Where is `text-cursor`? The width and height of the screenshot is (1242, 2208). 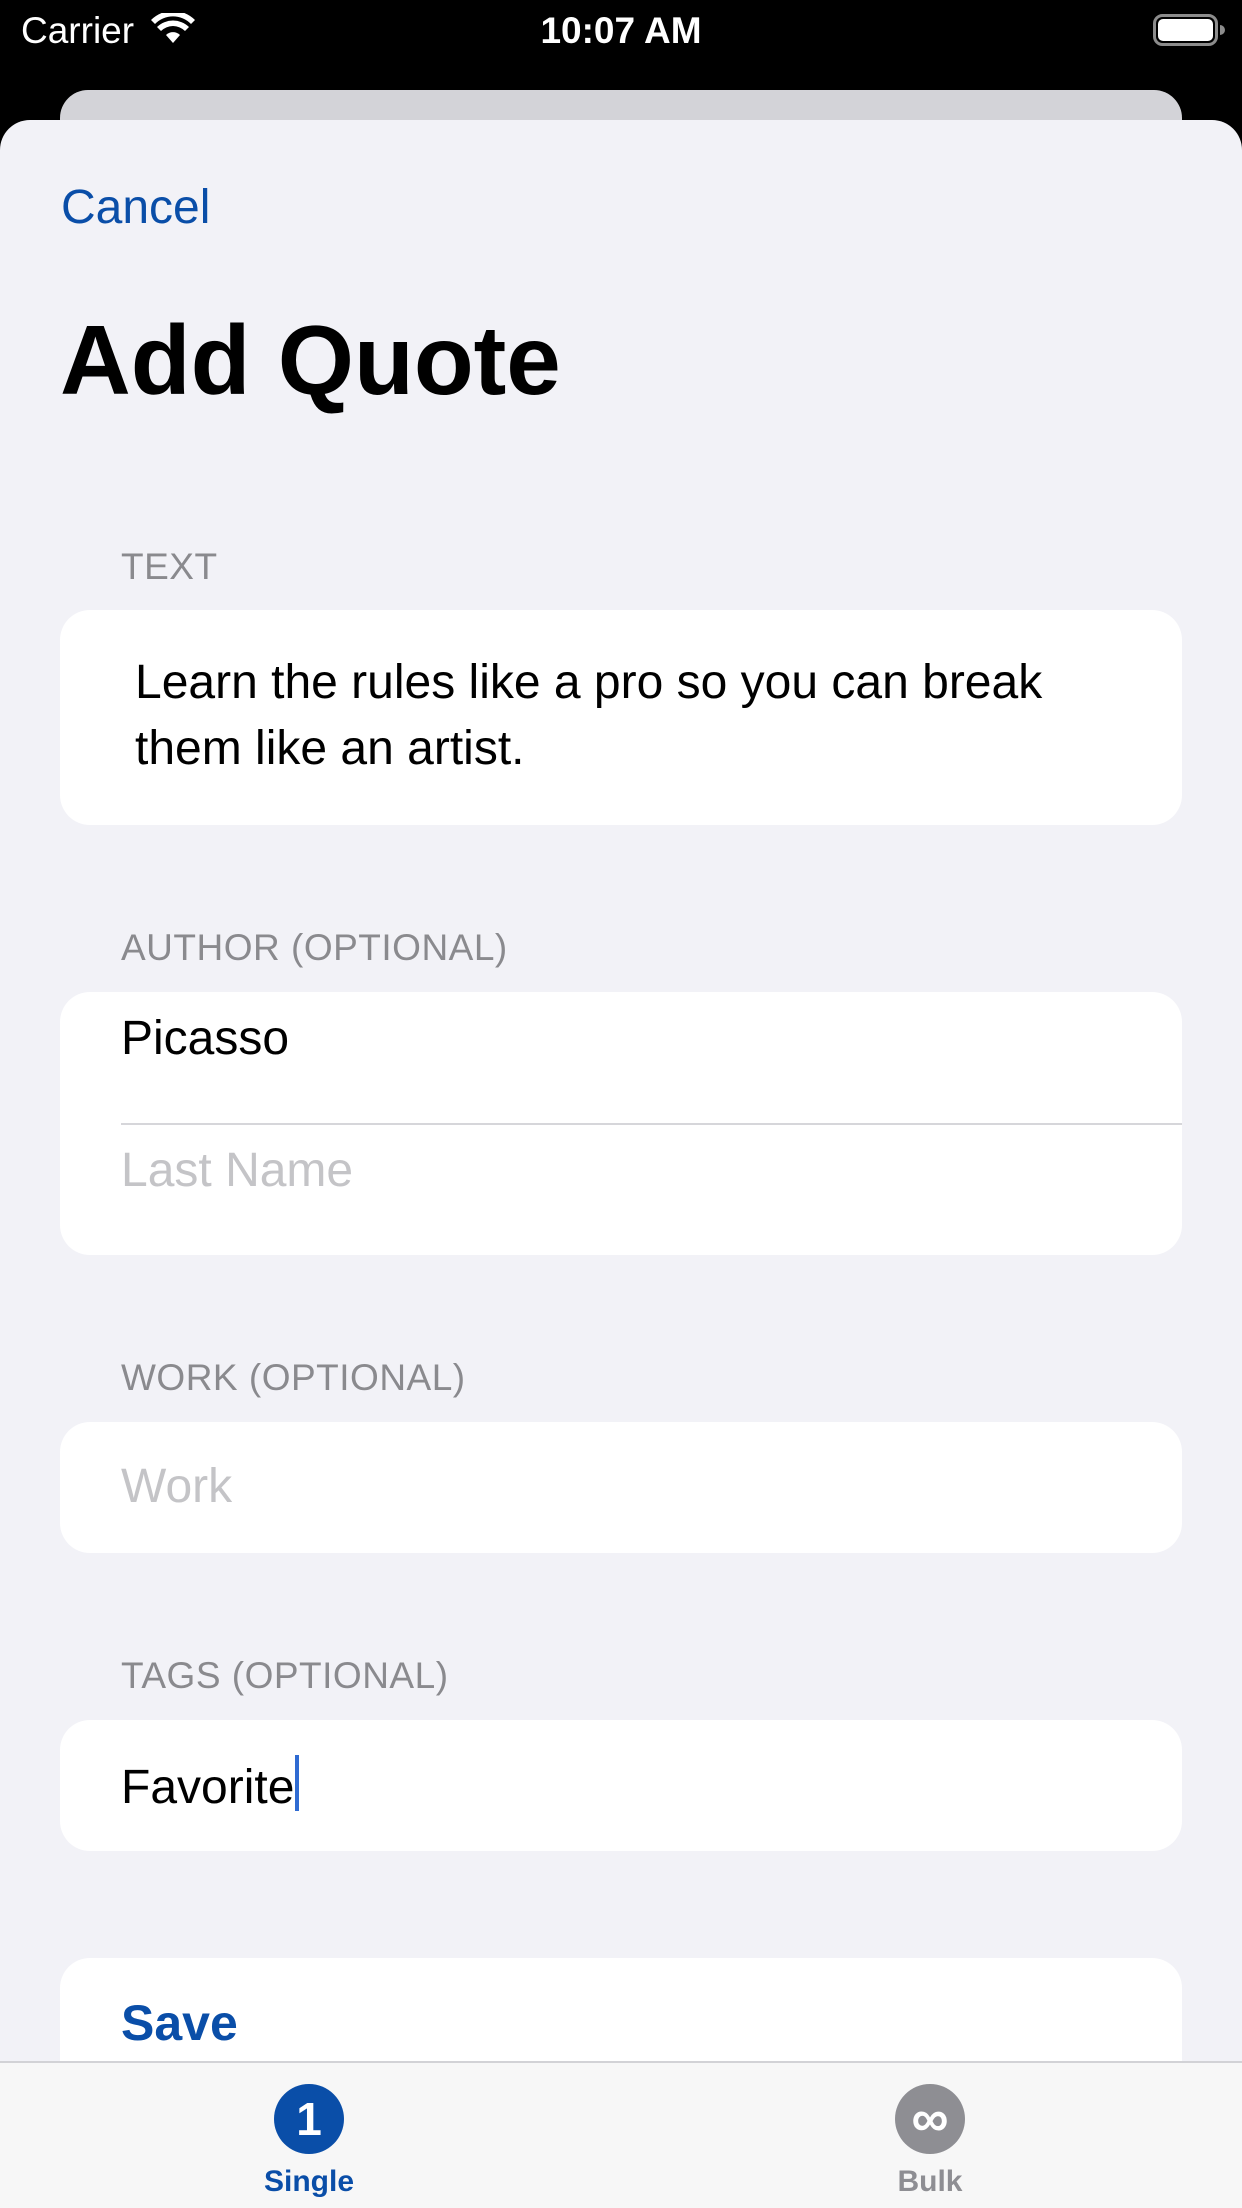 text-cursor is located at coordinates (297, 1783).